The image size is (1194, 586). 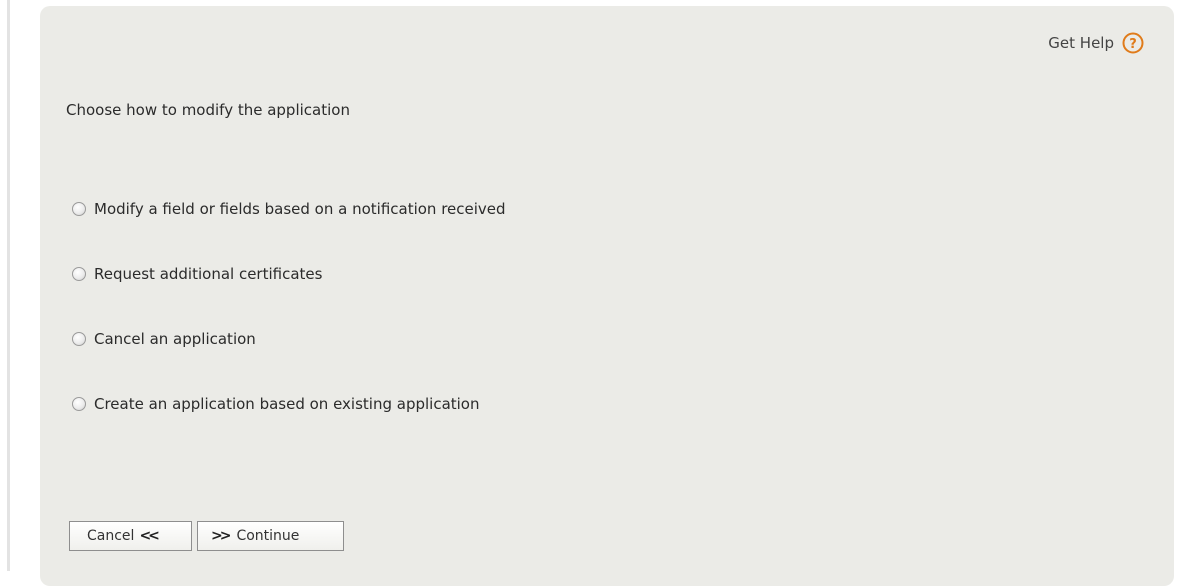 I want to click on cancel-button: Cancel <<, so click(x=130, y=536).